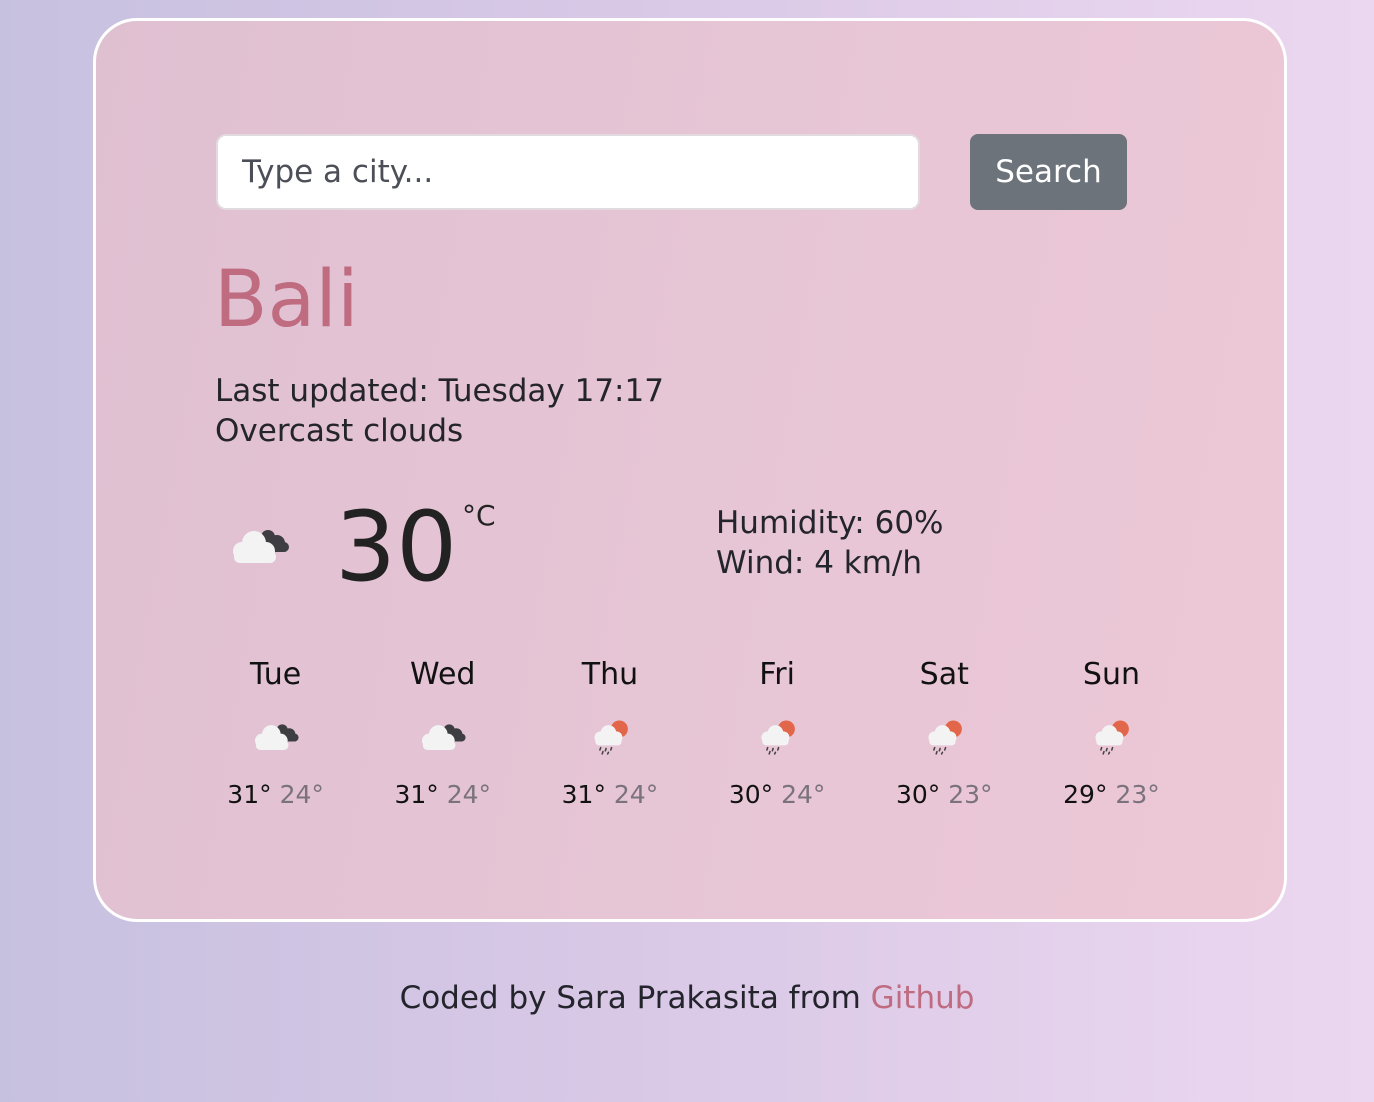 The height and width of the screenshot is (1102, 1374). What do you see at coordinates (1048, 172) in the screenshot?
I see `search-button: Search` at bounding box center [1048, 172].